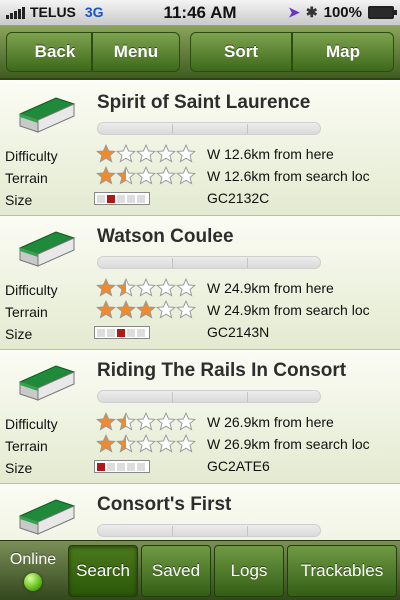  I want to click on tab-saved: Saved, so click(176, 571).